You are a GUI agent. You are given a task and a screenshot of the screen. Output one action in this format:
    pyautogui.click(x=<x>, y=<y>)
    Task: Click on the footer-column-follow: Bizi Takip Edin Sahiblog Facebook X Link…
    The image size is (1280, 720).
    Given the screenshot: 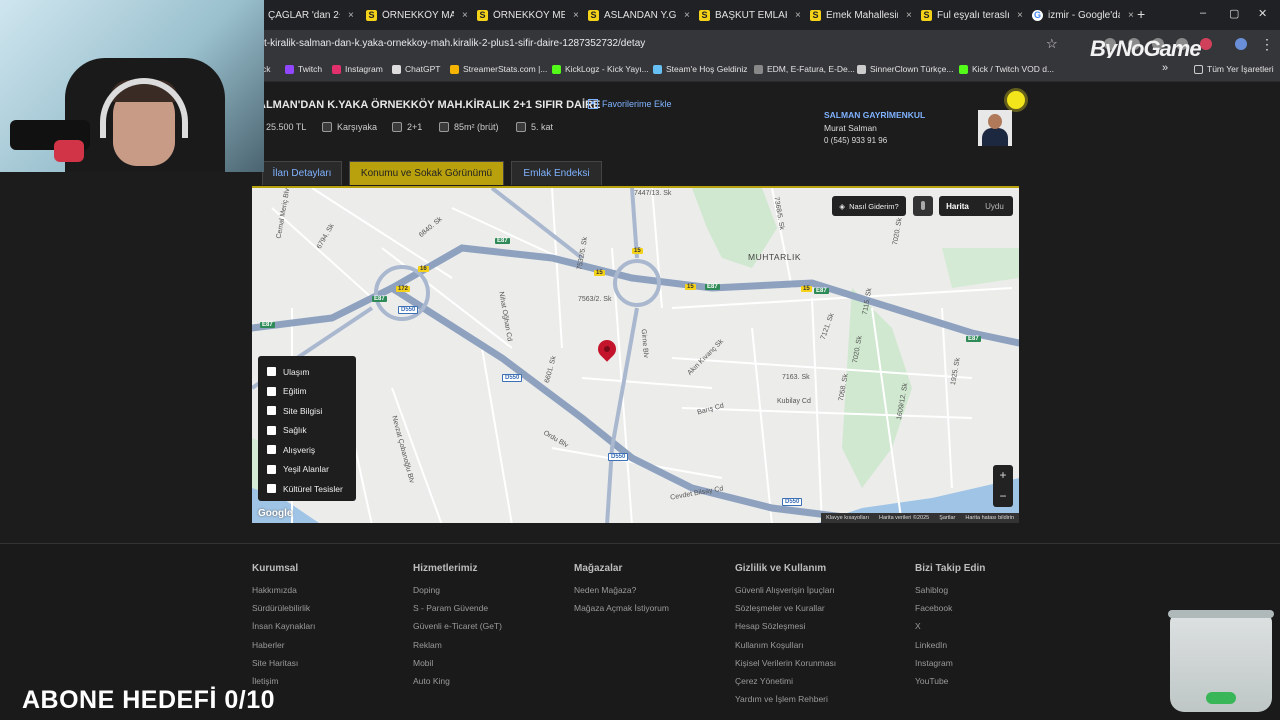 What is the action you would take?
    pyautogui.click(x=950, y=628)
    